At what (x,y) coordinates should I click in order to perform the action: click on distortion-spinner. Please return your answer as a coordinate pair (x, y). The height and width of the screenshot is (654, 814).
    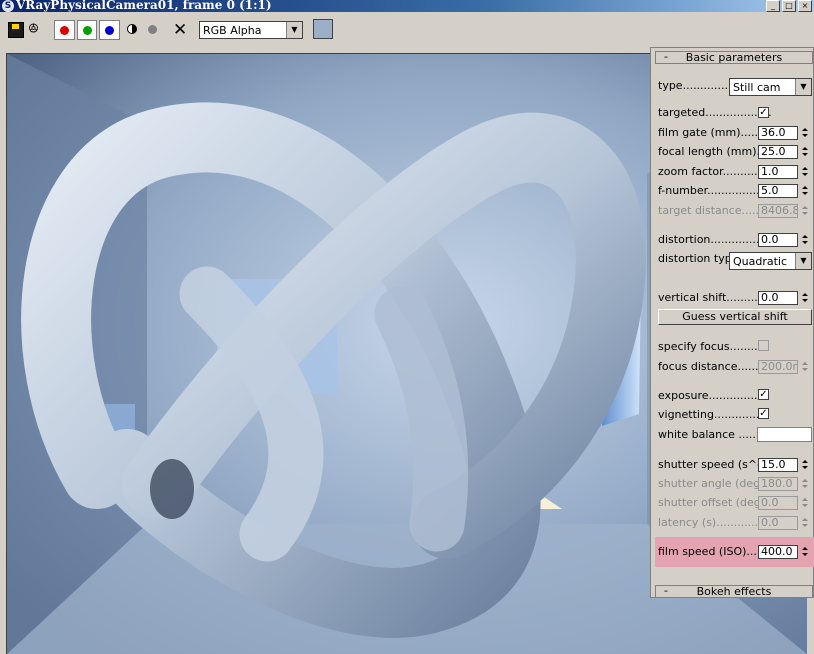
    Looking at the image, I should click on (805, 240).